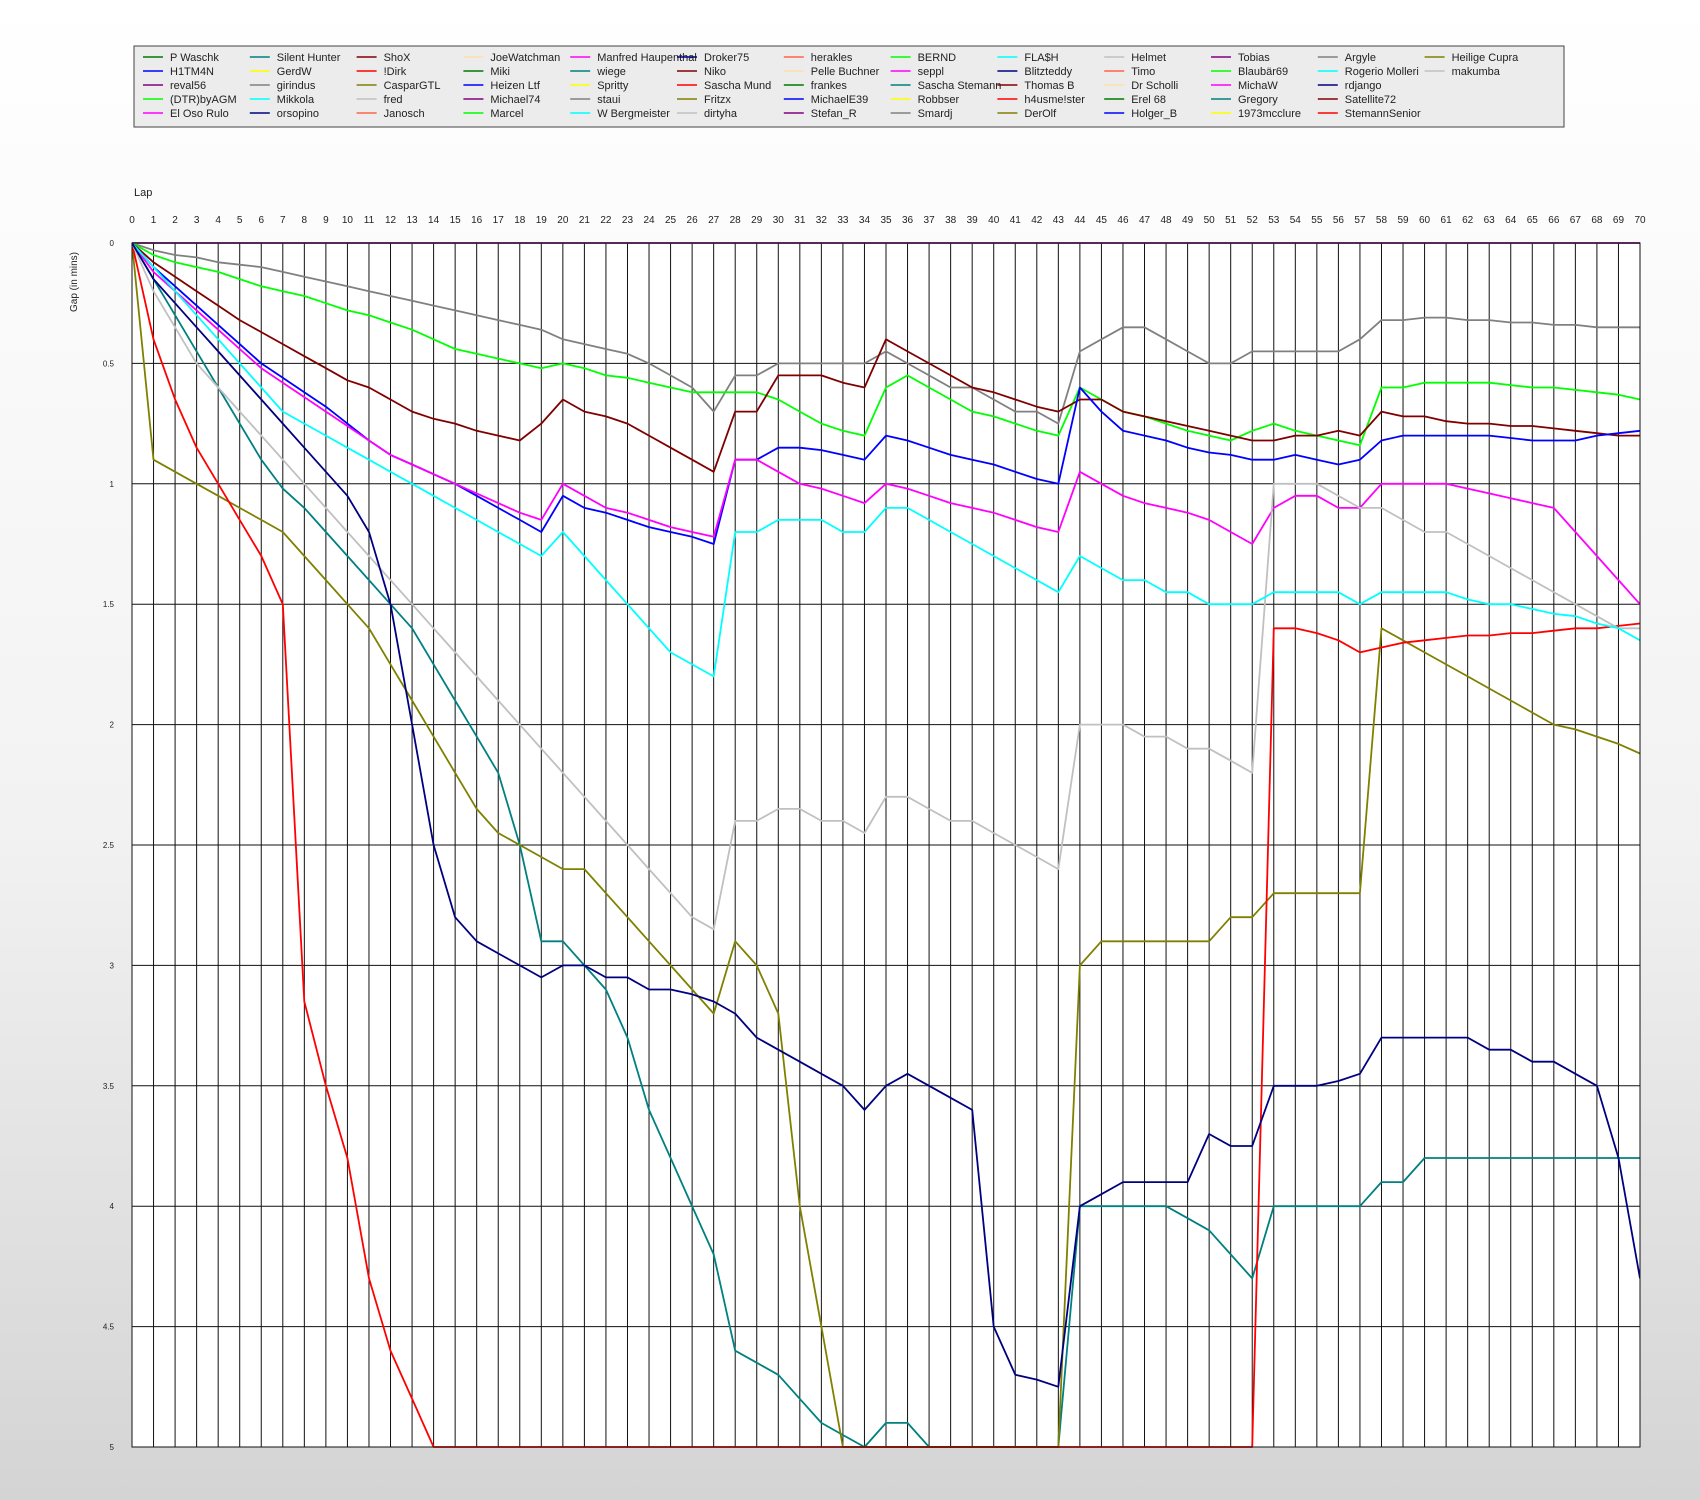 The height and width of the screenshot is (1500, 1700). What do you see at coordinates (1231, 220) in the screenshot?
I see `x-tick-label: 51` at bounding box center [1231, 220].